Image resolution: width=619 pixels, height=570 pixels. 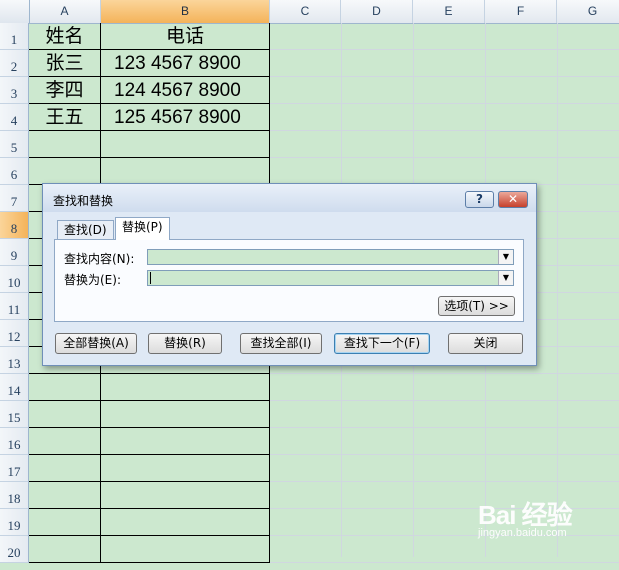 I want to click on column-header-d: D, so click(x=377, y=11).